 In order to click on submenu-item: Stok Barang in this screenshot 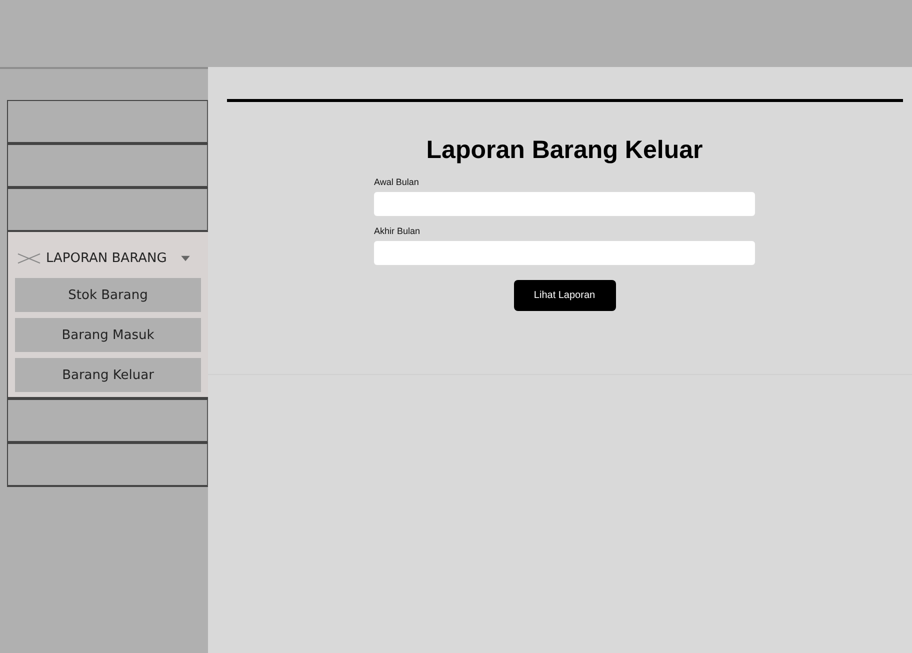, I will do `click(108, 295)`.